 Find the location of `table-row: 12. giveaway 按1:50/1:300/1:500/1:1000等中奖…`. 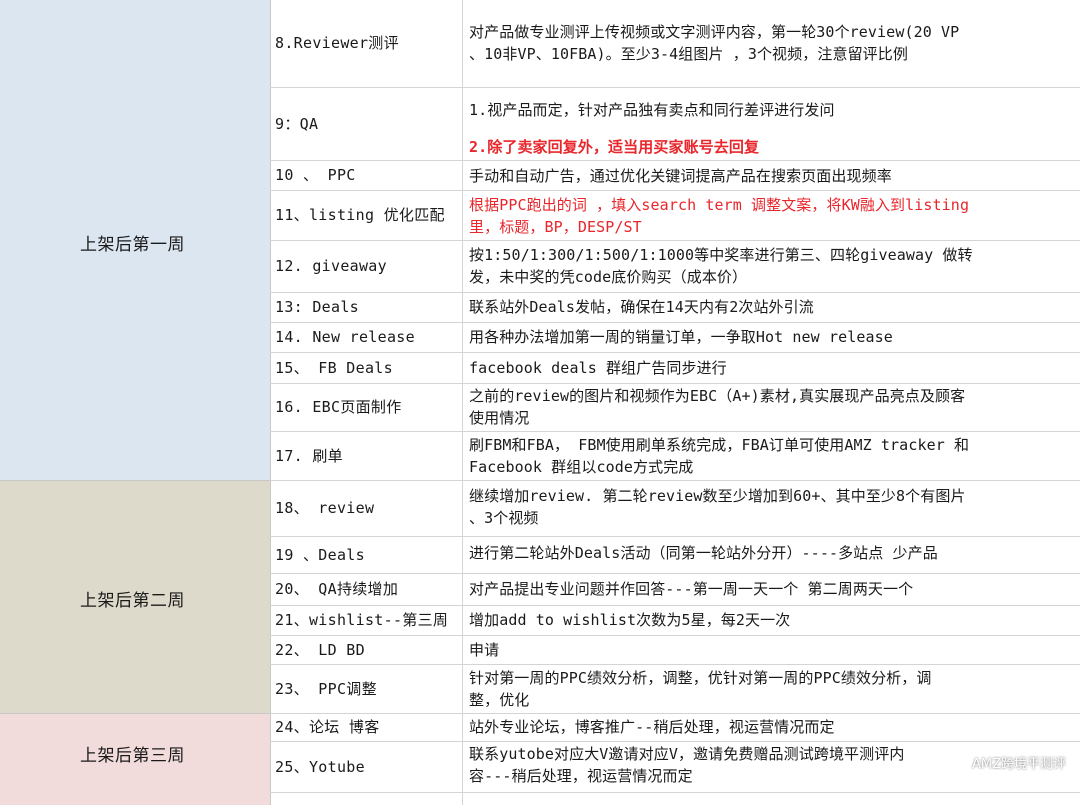

table-row: 12. giveaway 按1:50/1:300/1:500/1:1000等中奖… is located at coordinates (675, 267).